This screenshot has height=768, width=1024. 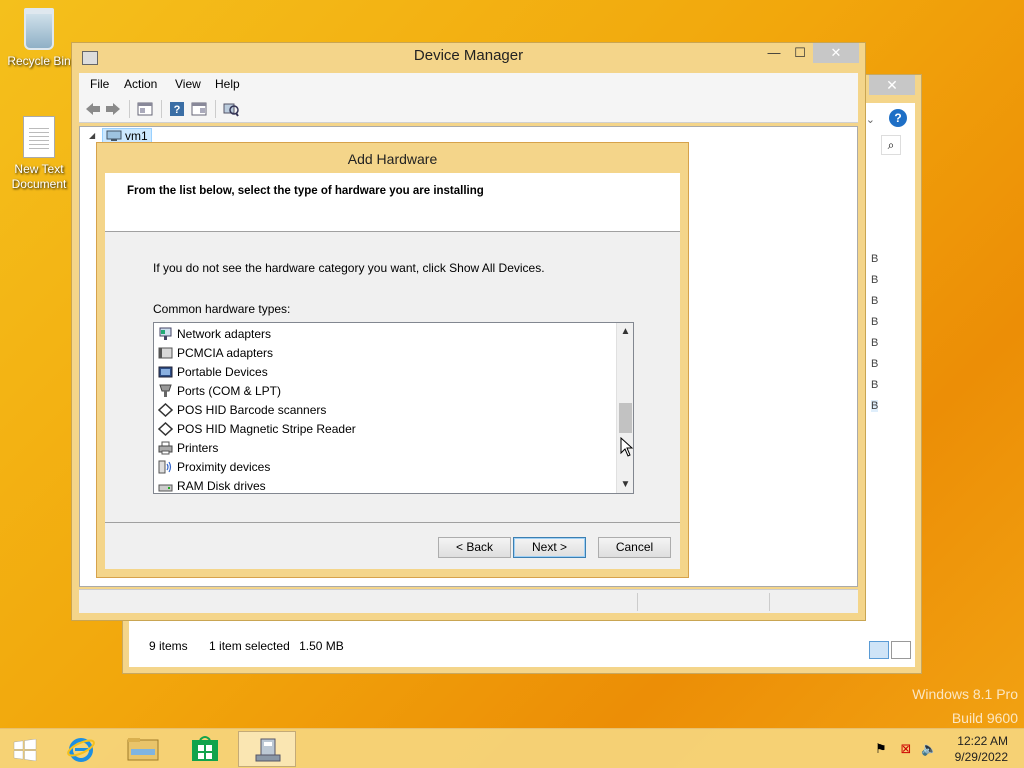 What do you see at coordinates (145, 109) in the screenshot?
I see `properties-icon` at bounding box center [145, 109].